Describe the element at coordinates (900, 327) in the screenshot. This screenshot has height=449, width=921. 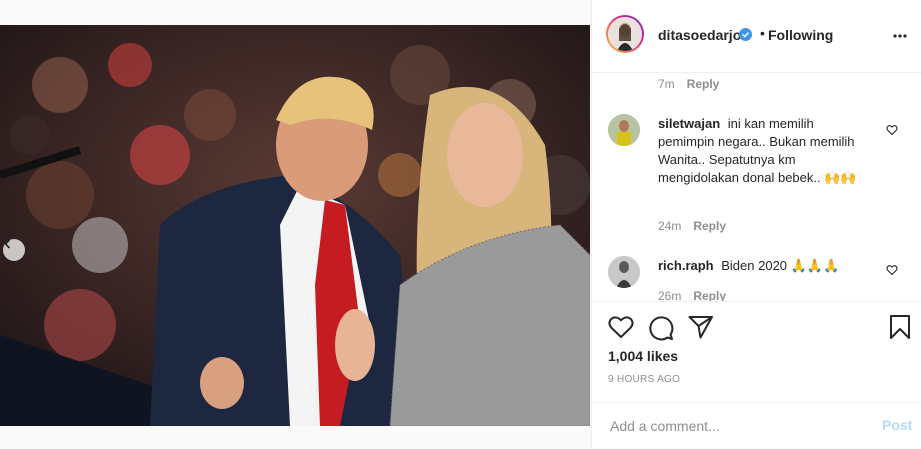
I see `bookmark-icon` at that location.